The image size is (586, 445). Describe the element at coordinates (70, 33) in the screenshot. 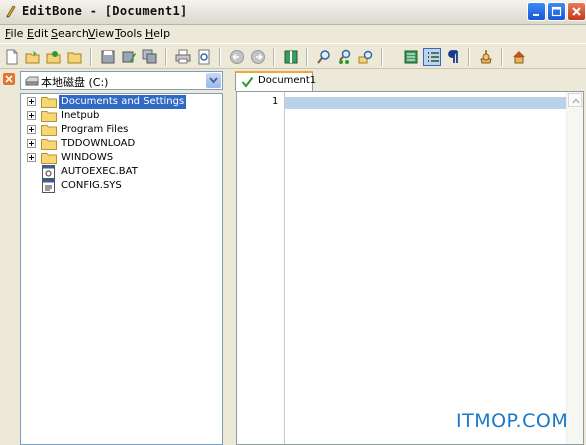

I see `menu-search: Search` at that location.